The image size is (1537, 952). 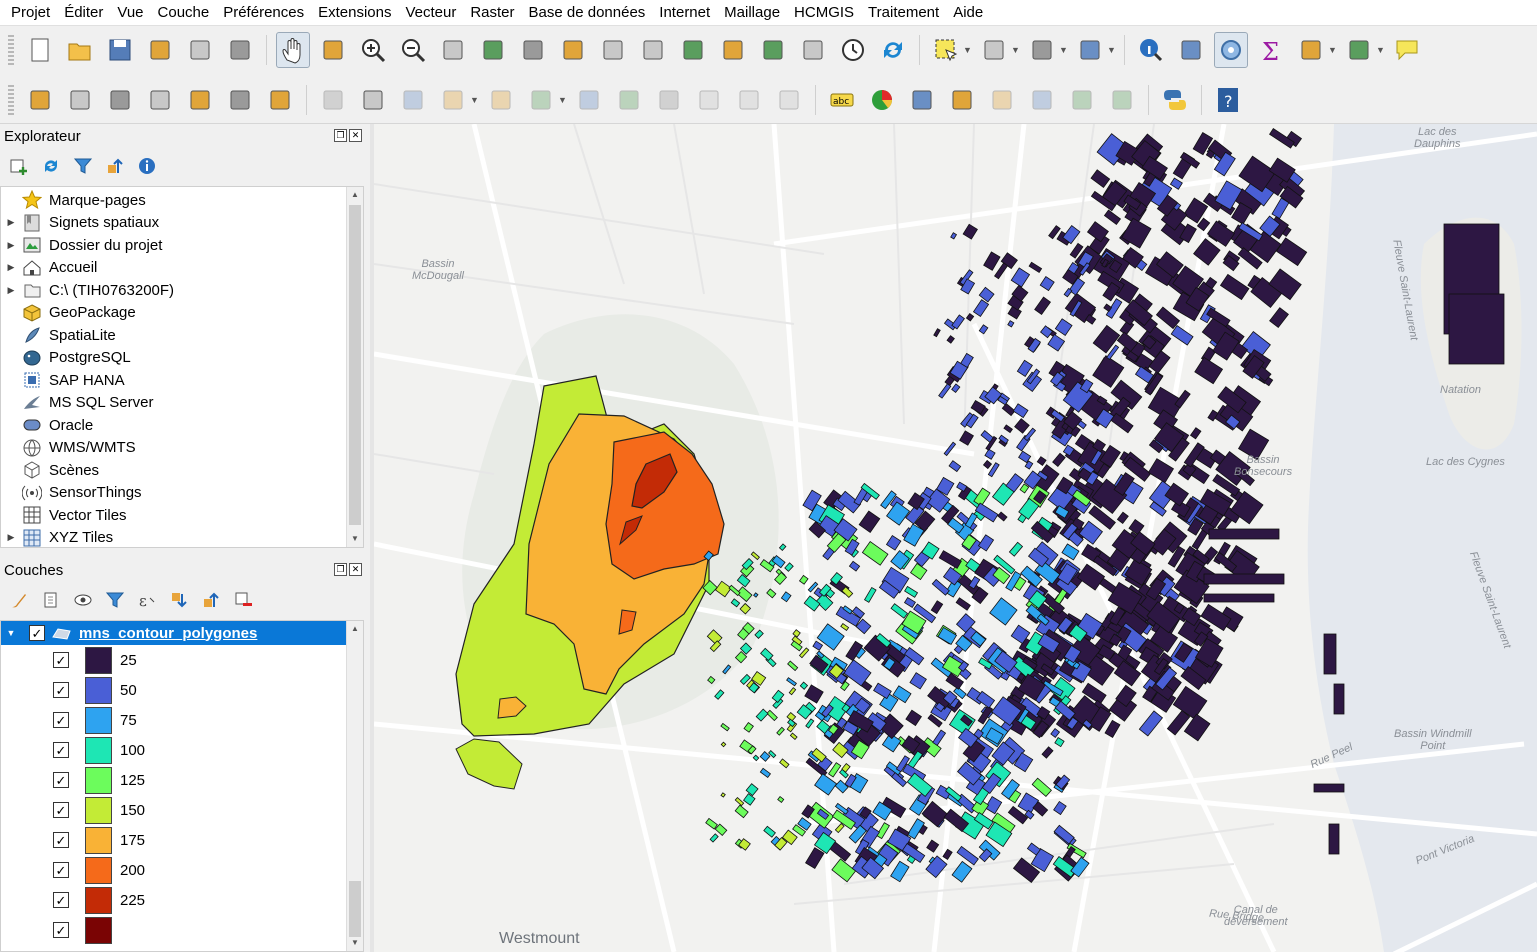 What do you see at coordinates (1231, 50) in the screenshot?
I see `processing-toolbox-button` at bounding box center [1231, 50].